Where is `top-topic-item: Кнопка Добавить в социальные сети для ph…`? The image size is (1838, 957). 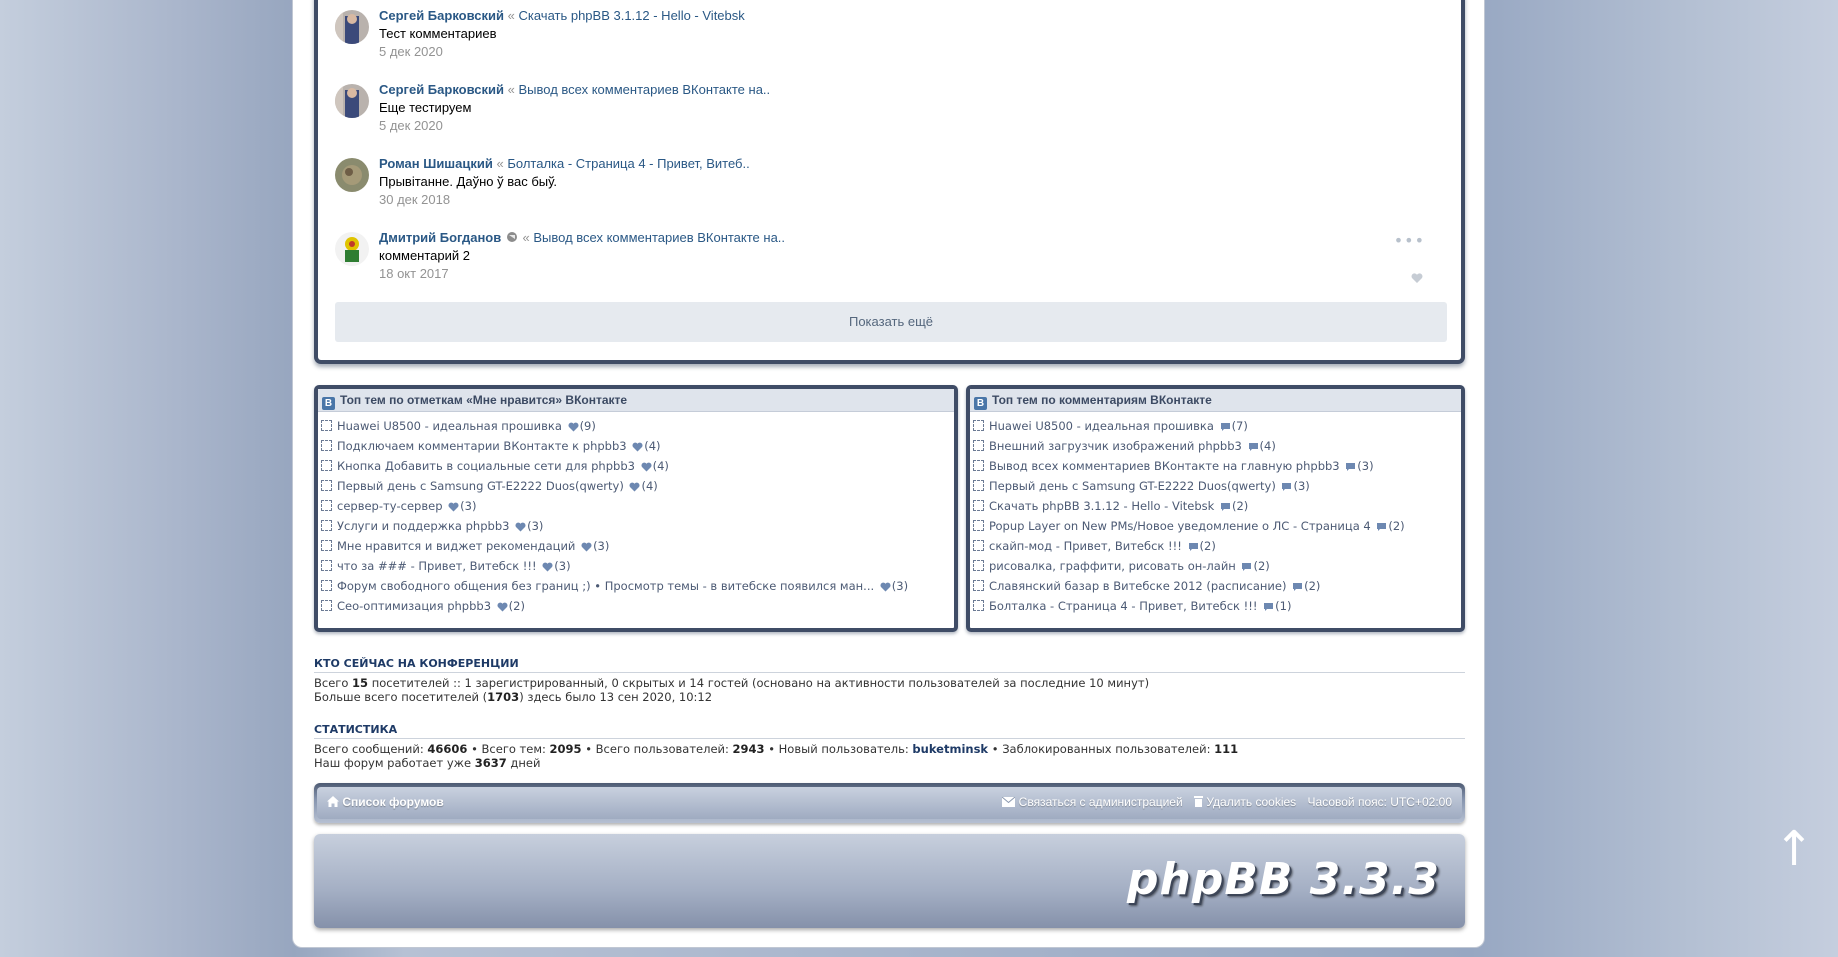
top-topic-item: Кнопка Добавить в социальные сети для ph… is located at coordinates (637, 468).